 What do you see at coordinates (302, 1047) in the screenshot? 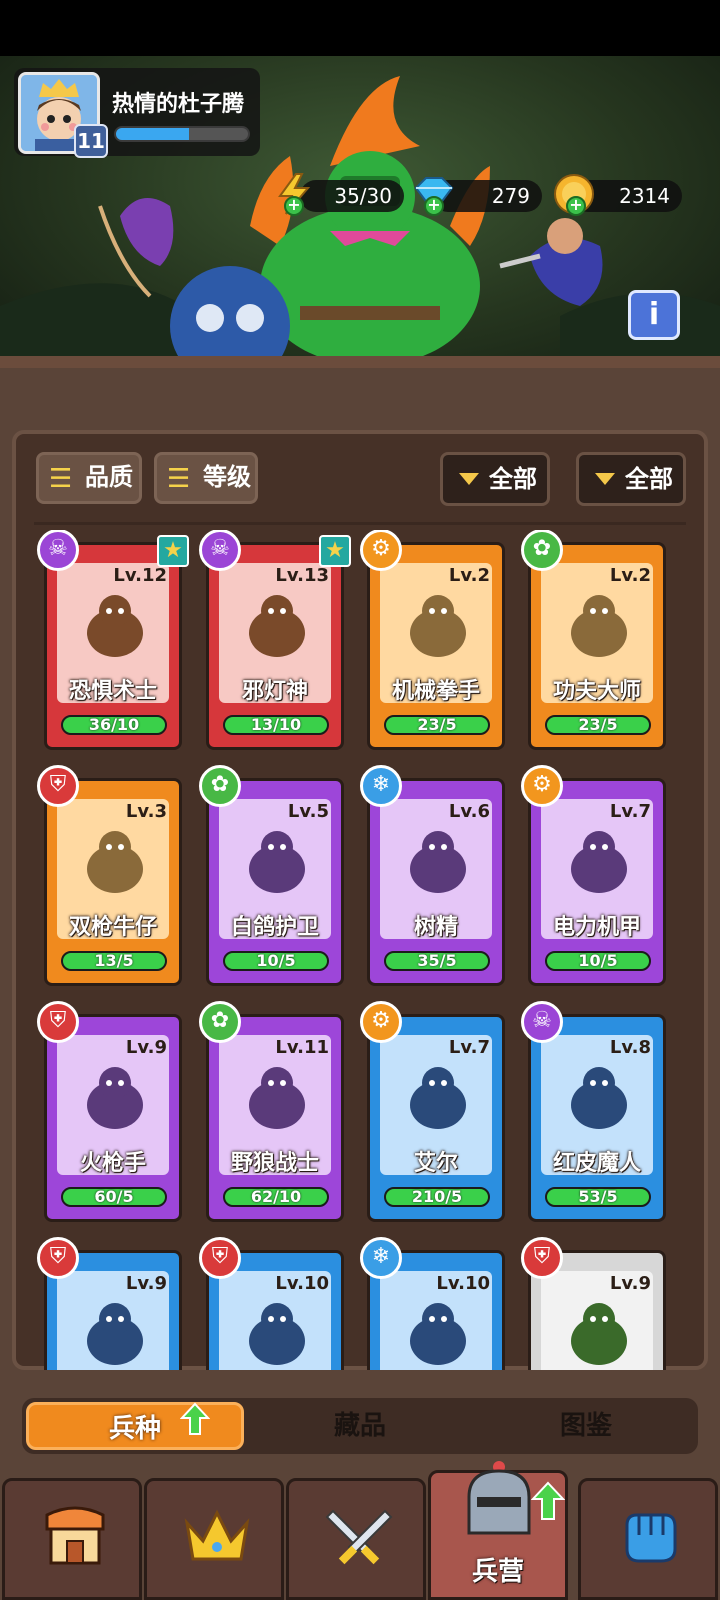
I see `unit-level: Lv.11` at bounding box center [302, 1047].